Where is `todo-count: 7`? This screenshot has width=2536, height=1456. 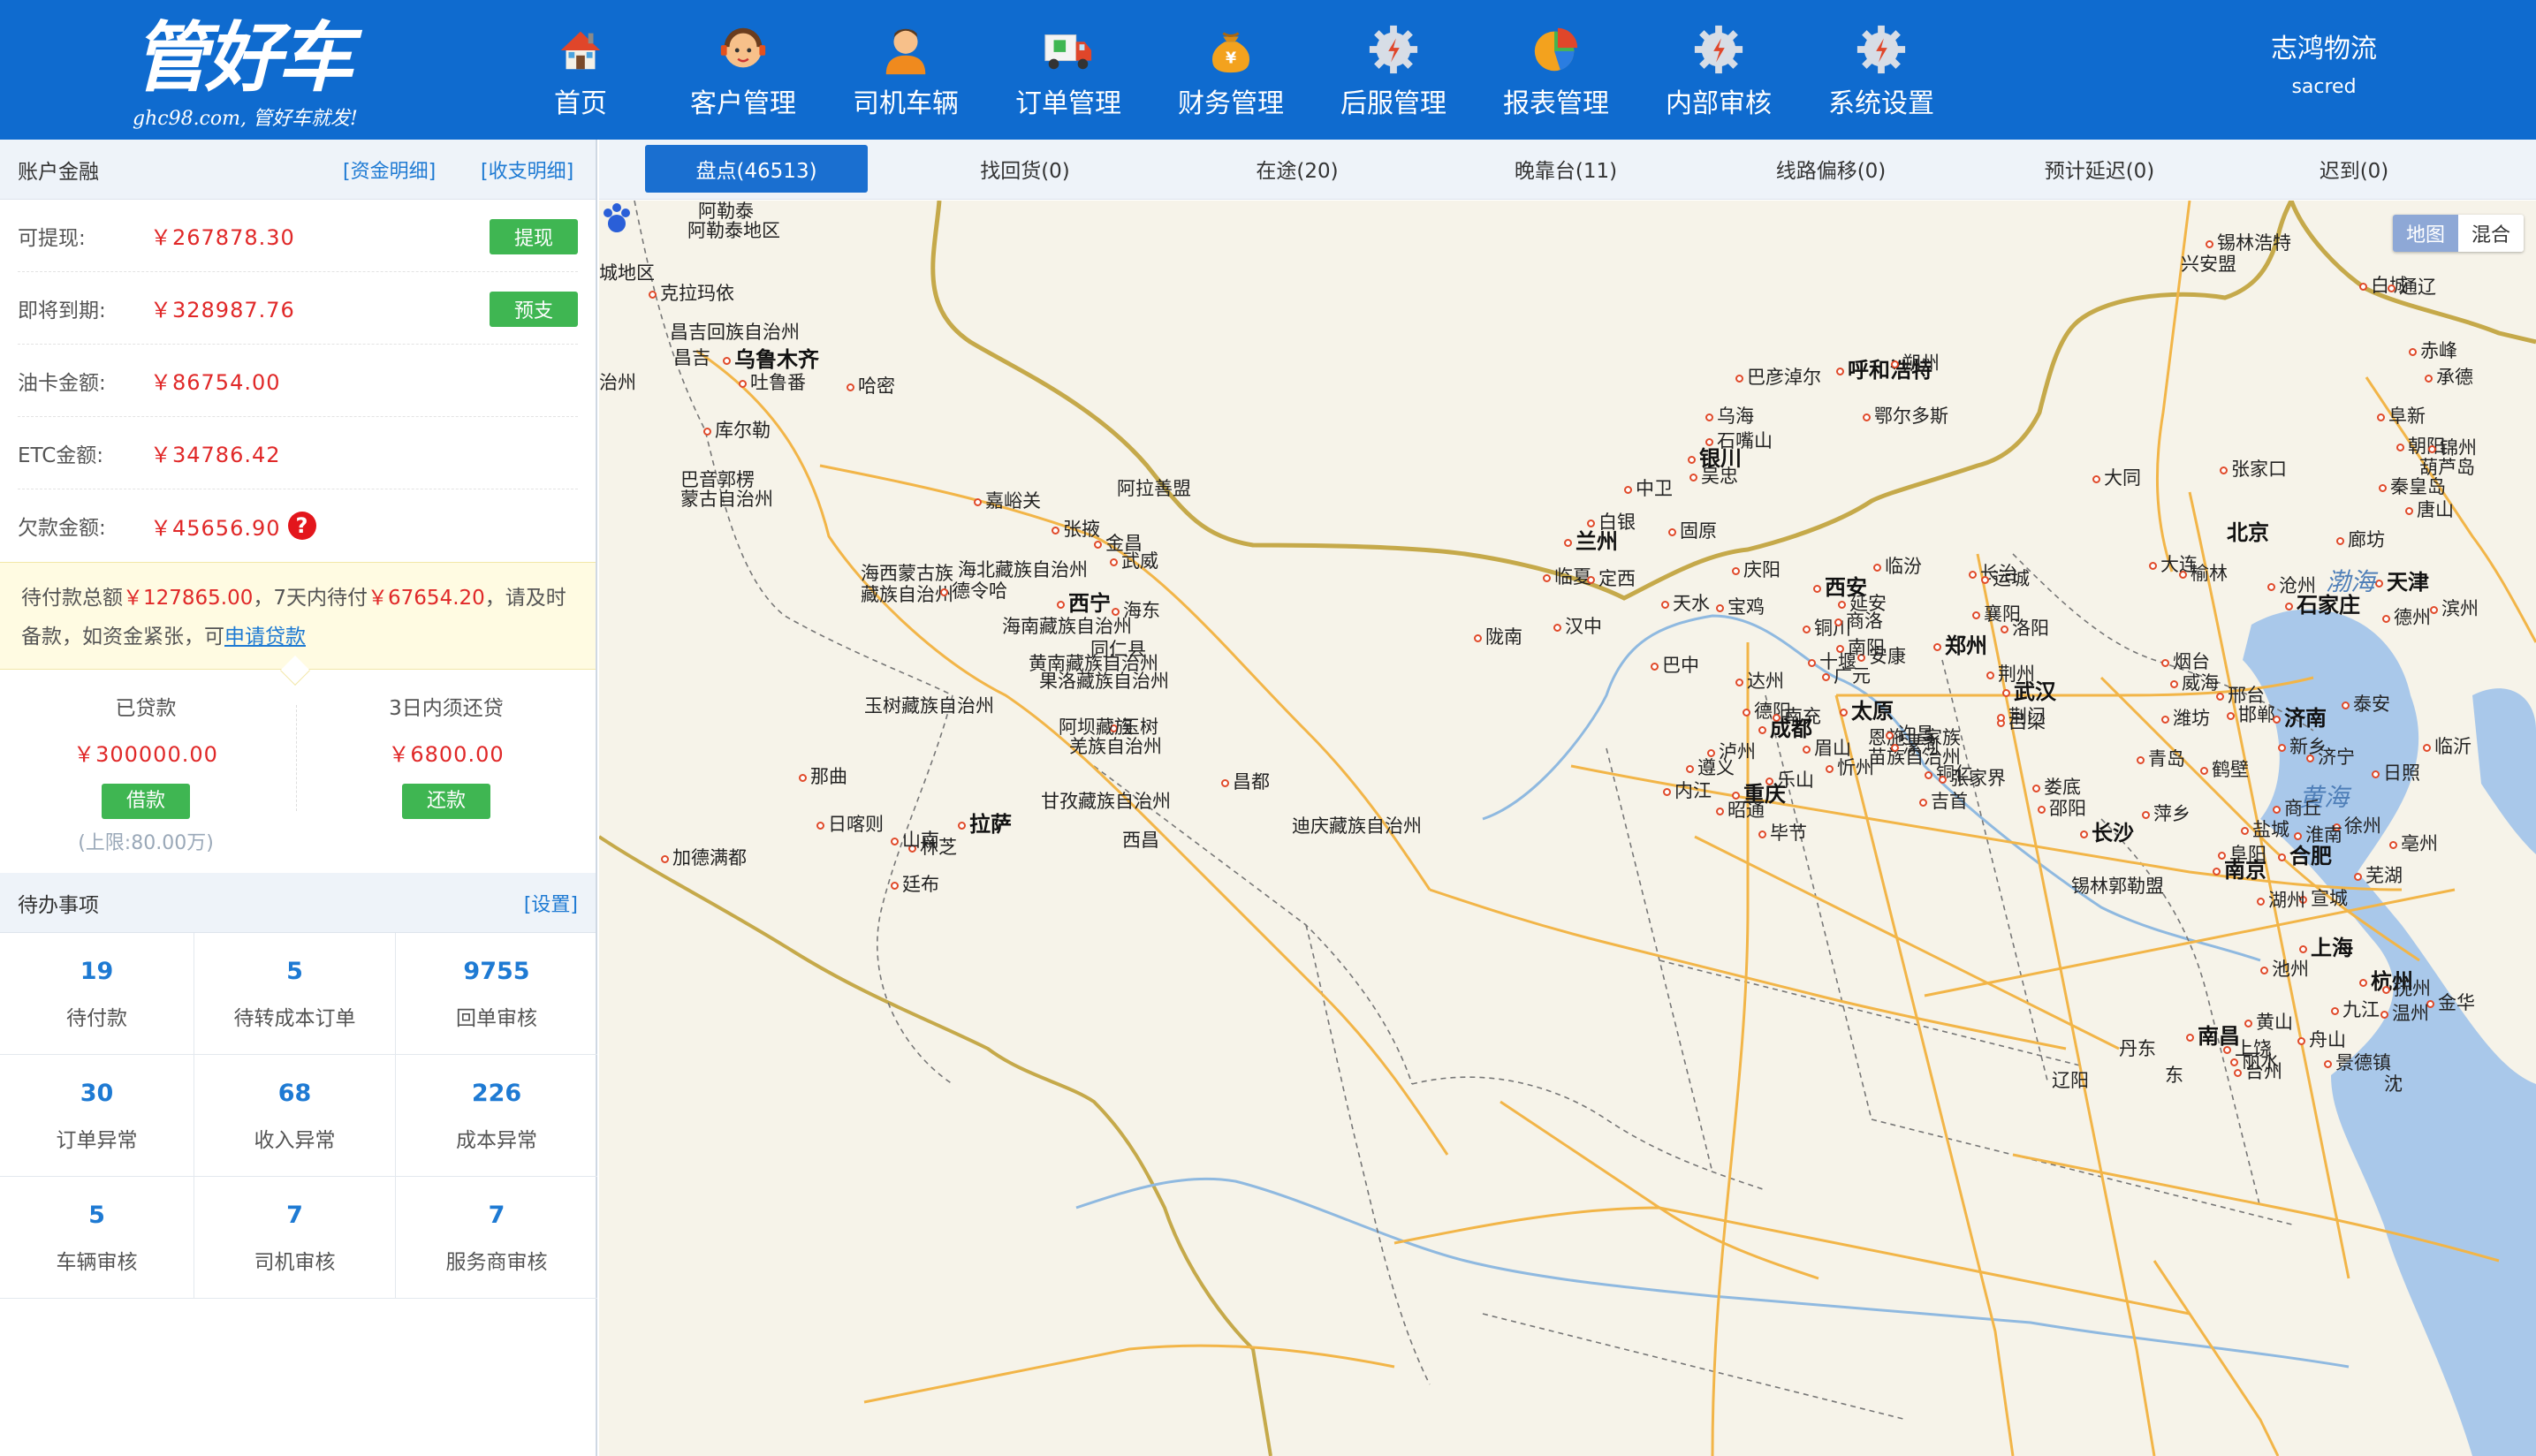 todo-count: 7 is located at coordinates (497, 1215).